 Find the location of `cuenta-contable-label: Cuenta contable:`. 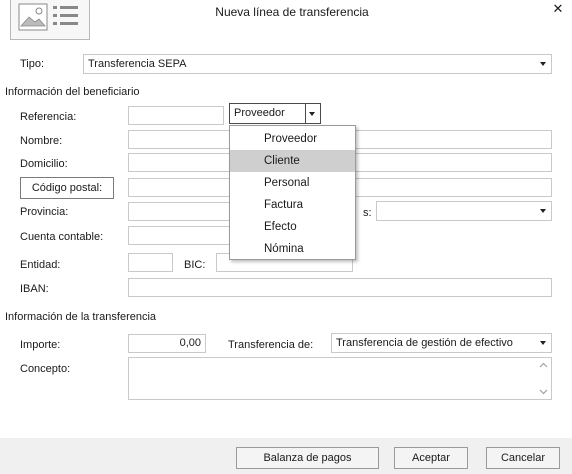

cuenta-contable-label: Cuenta contable: is located at coordinates (62, 237).